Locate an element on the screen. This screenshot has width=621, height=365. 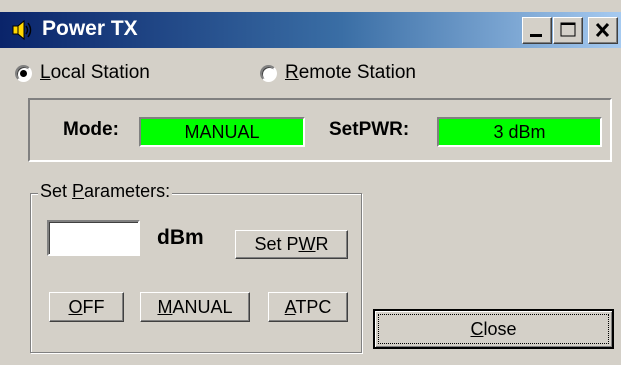
minimize-button is located at coordinates (537, 30).